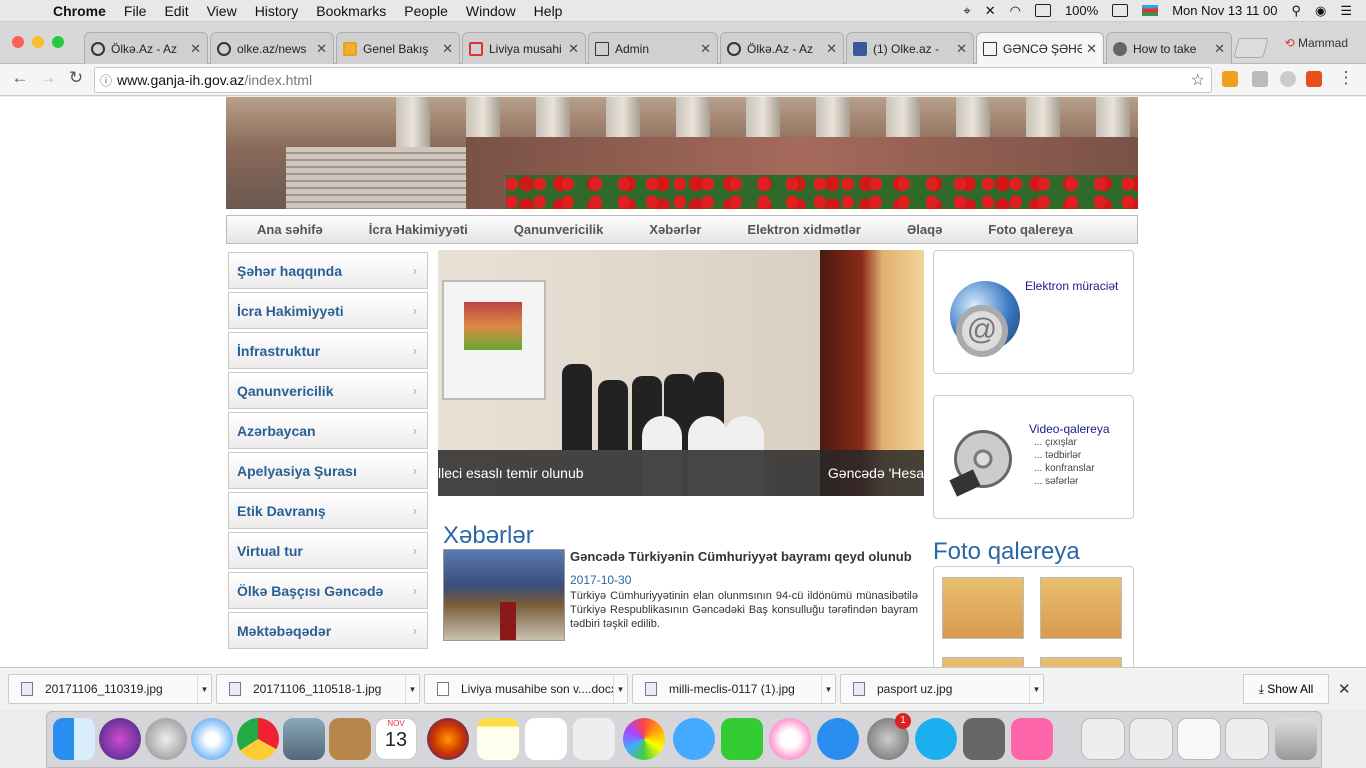 This screenshot has width=1366, height=768. Describe the element at coordinates (1344, 689) in the screenshot. I see `close-downloads-icon: ✕` at that location.